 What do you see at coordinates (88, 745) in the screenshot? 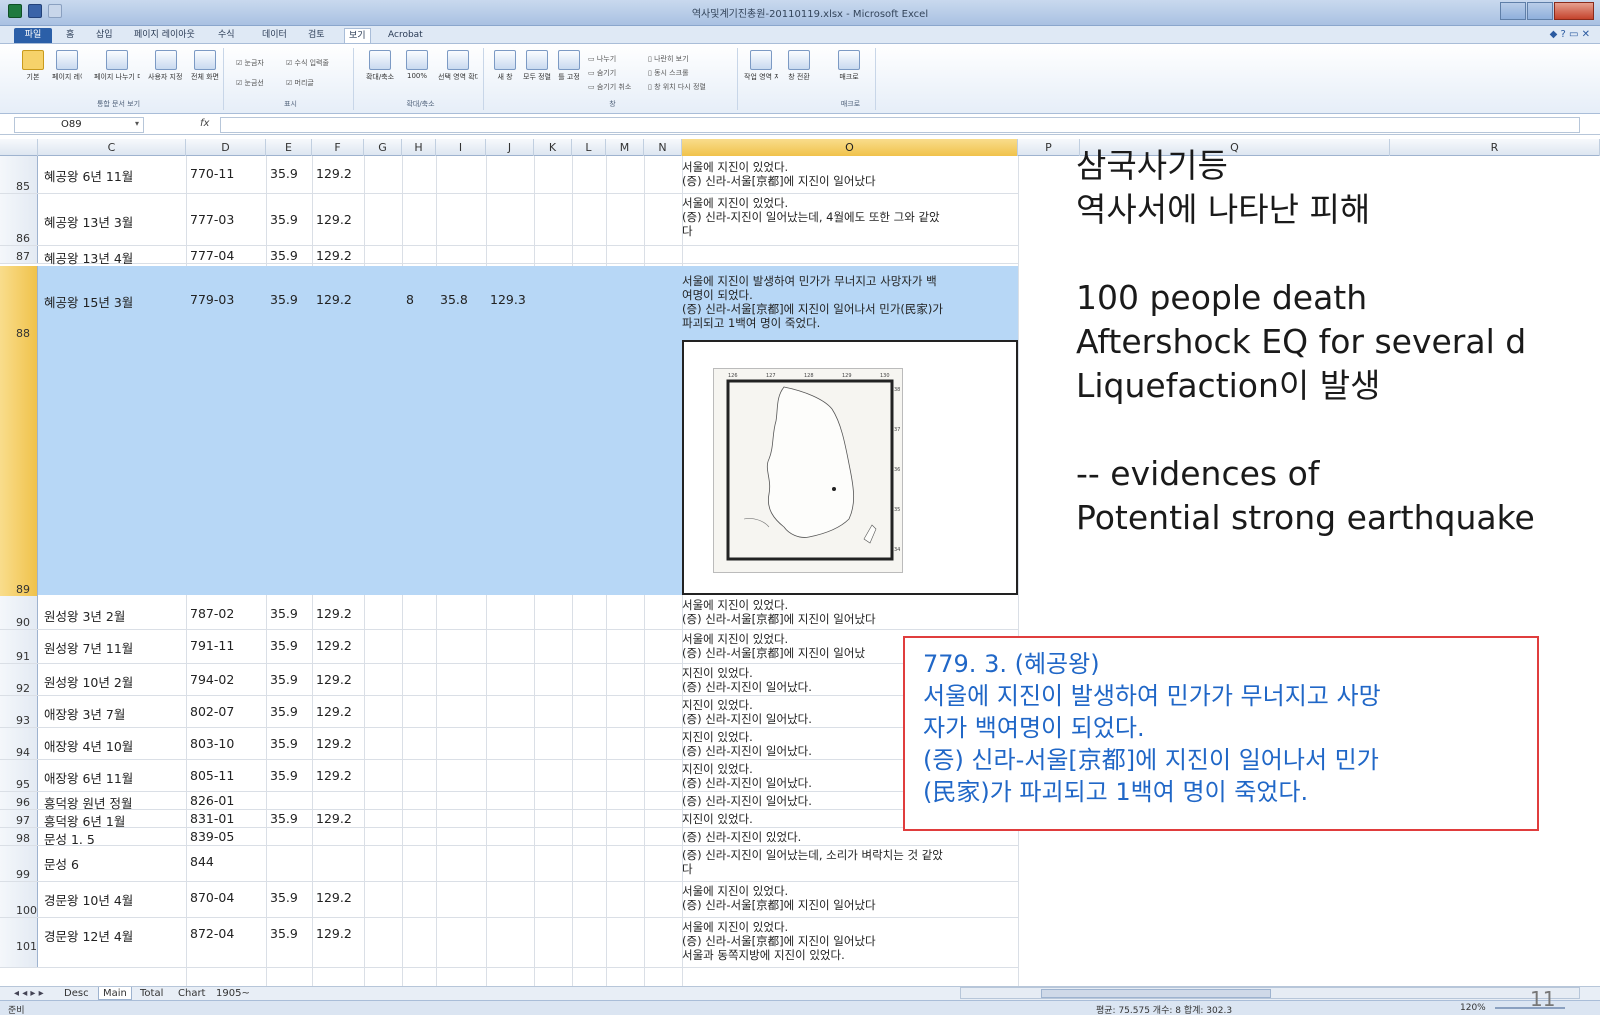
I see `cell-reign: 애장왕 4년 10월` at bounding box center [88, 745].